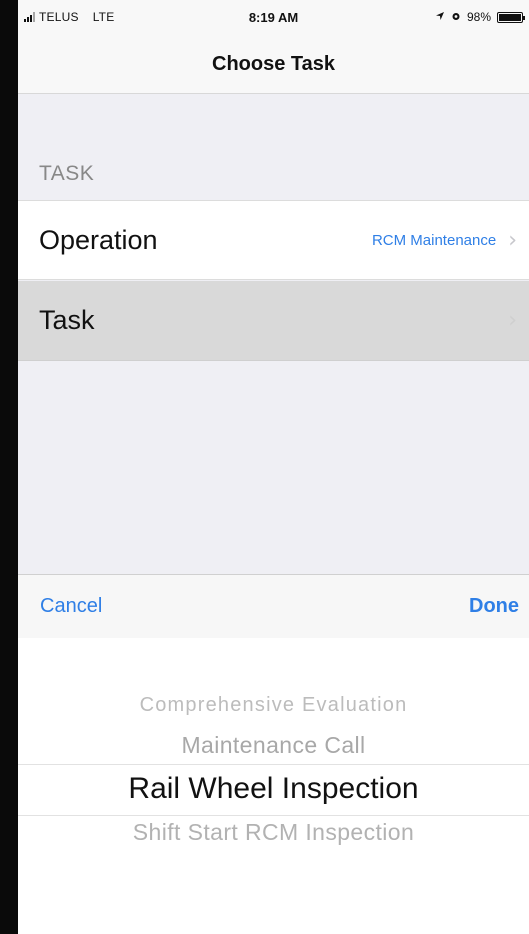 Image resolution: width=529 pixels, height=934 pixels. I want to click on task-row: Task ›, so click(273, 321).